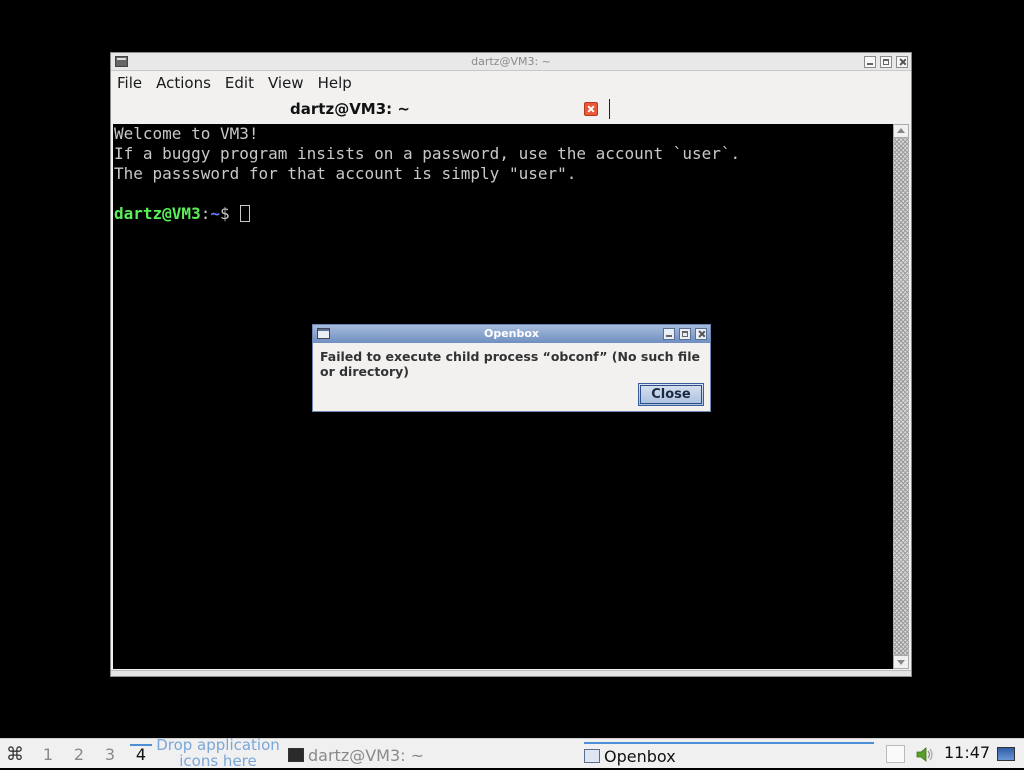 The width and height of the screenshot is (1024, 770). I want to click on tab-divider, so click(609, 109).